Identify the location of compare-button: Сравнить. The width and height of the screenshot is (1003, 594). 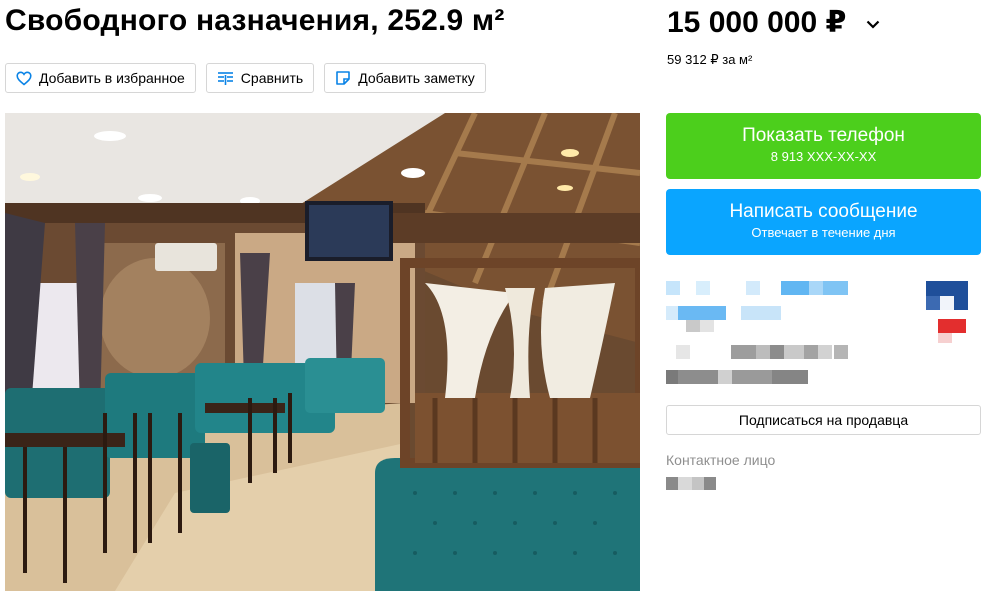
(260, 78).